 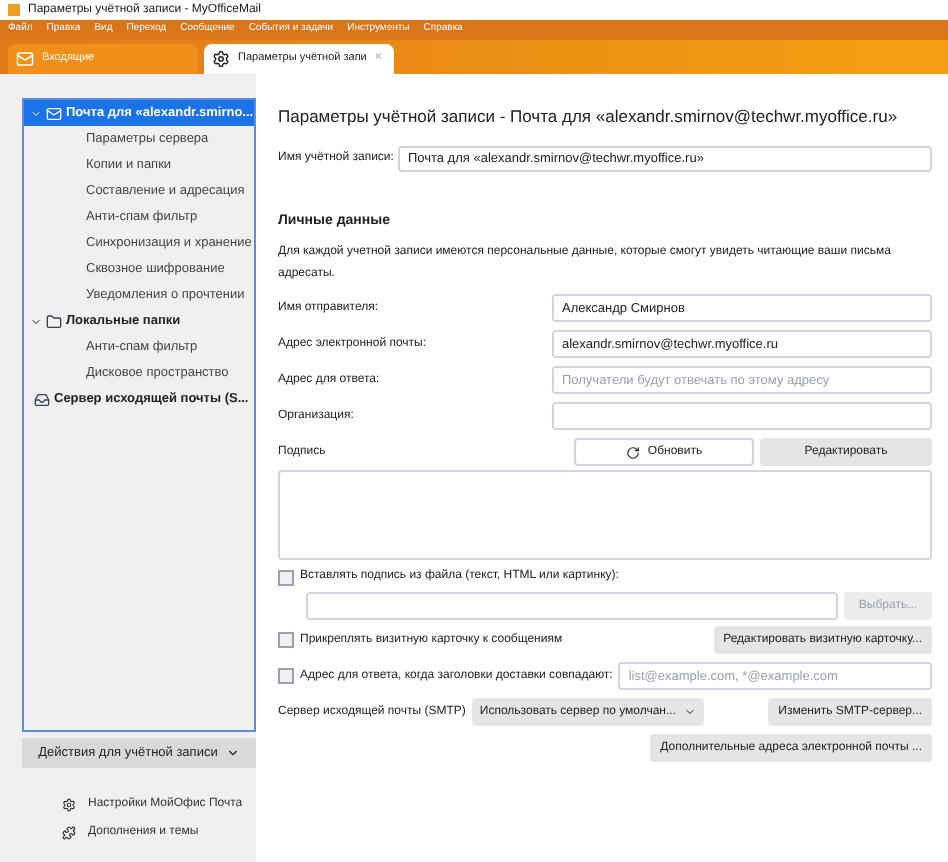 What do you see at coordinates (589, 117) in the screenshot?
I see `page-title: Параметры учётной записи - Почта для «alexandr.smirnov@techwr.myoffice.ru»` at bounding box center [589, 117].